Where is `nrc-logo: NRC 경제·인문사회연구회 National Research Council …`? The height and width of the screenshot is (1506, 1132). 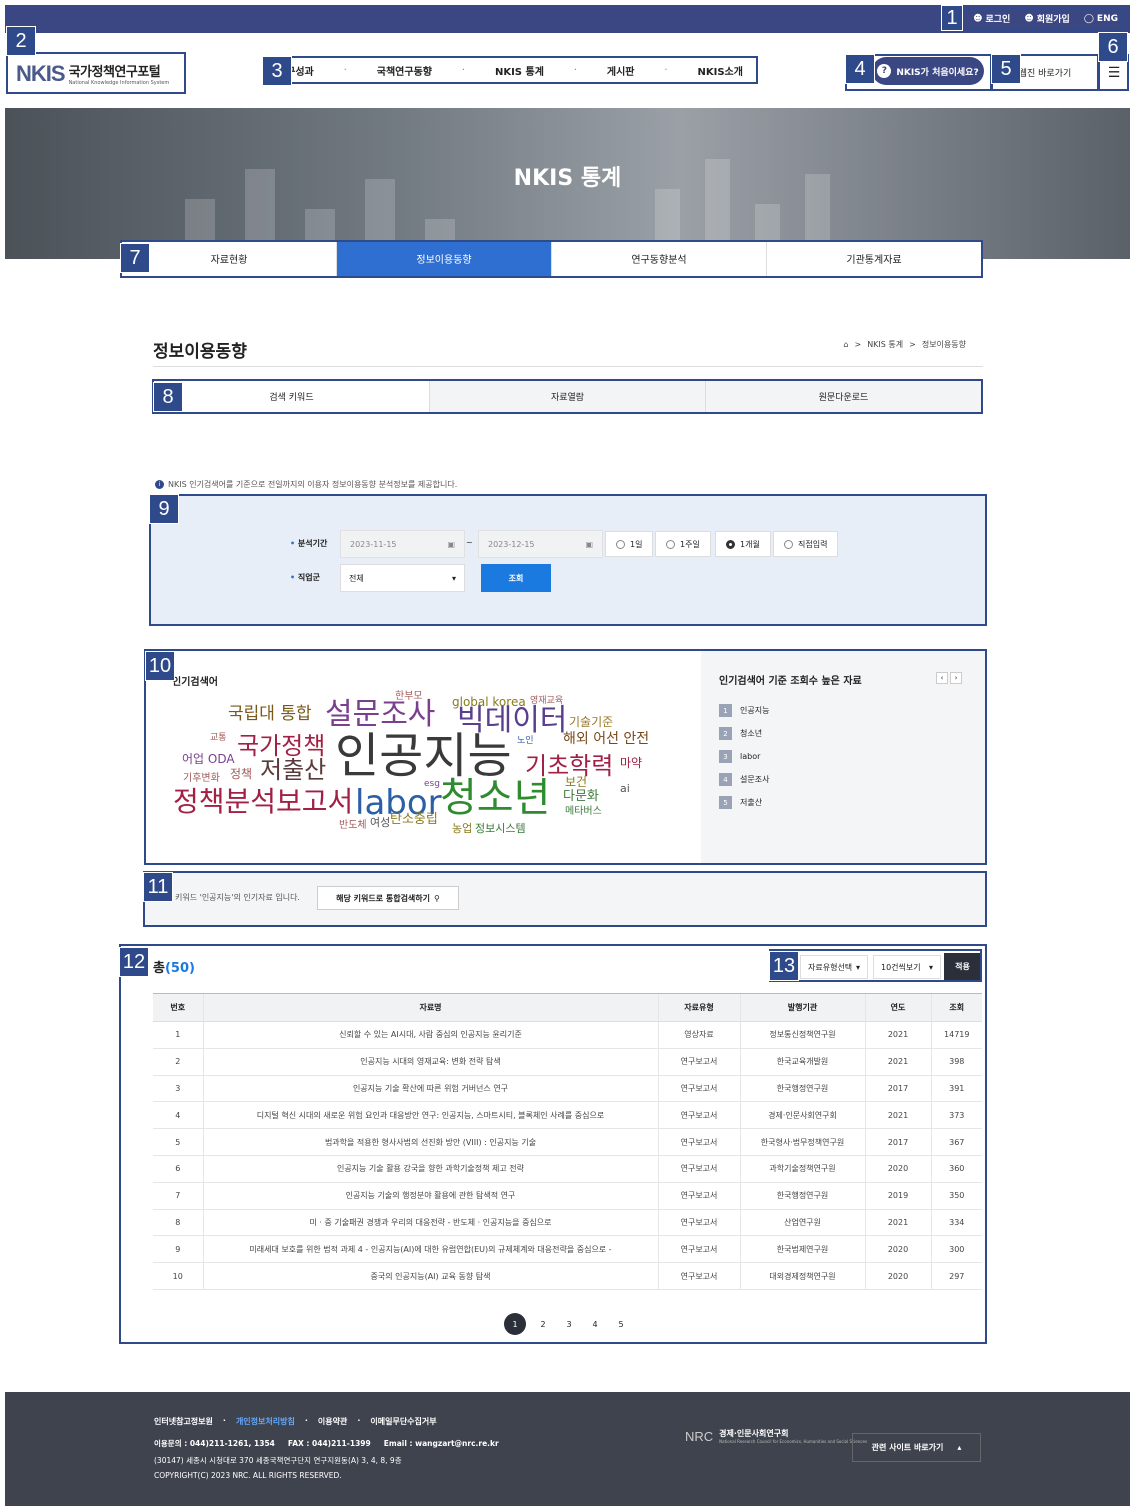
nrc-logo: NRC 경제·인문사회연구회 National Research Council … is located at coordinates (776, 1436).